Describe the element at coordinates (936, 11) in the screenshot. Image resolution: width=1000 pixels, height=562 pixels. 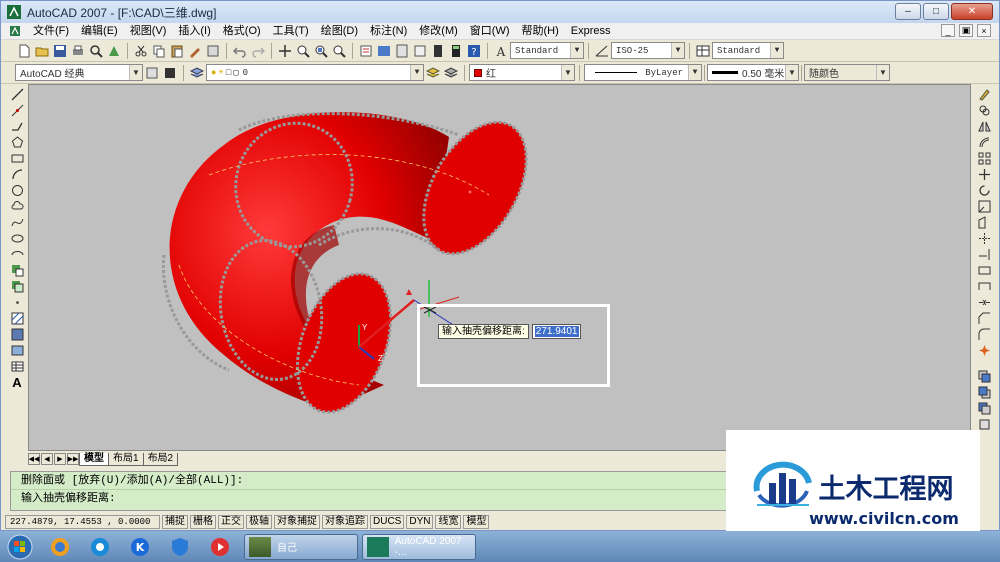
I see `maximize-button: □` at that location.